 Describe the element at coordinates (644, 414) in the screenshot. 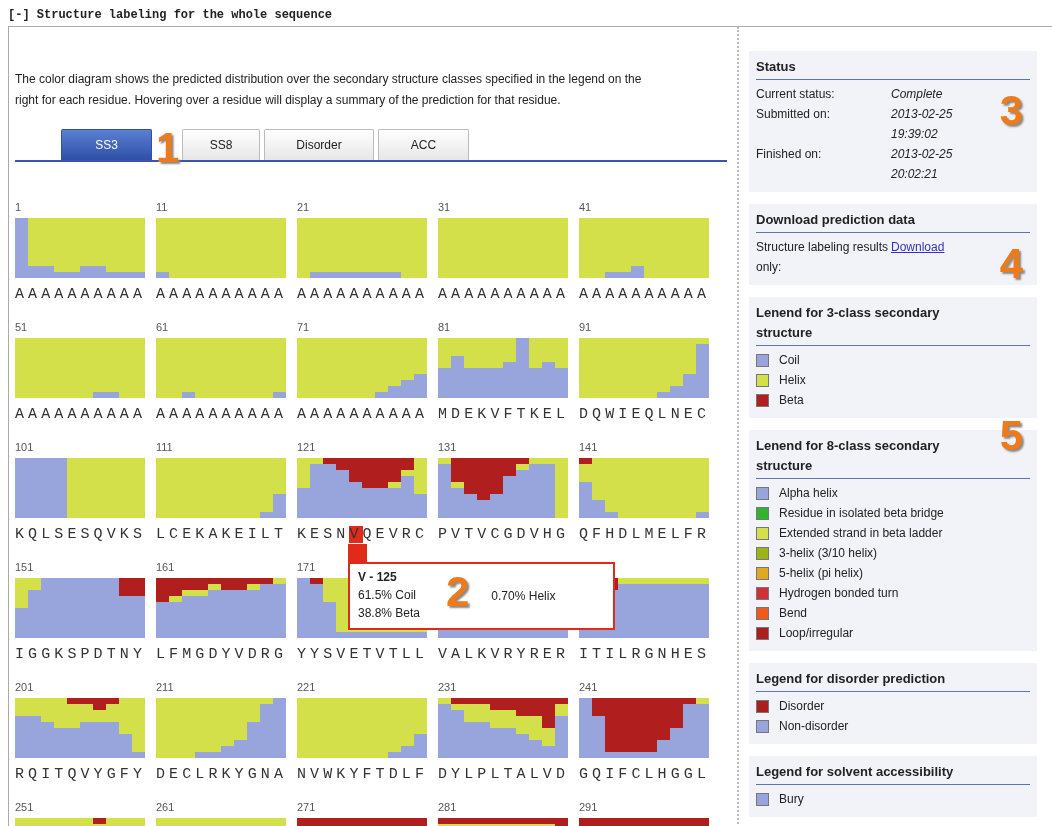

I see `residue-sequence: DQWIEQLNEC` at that location.